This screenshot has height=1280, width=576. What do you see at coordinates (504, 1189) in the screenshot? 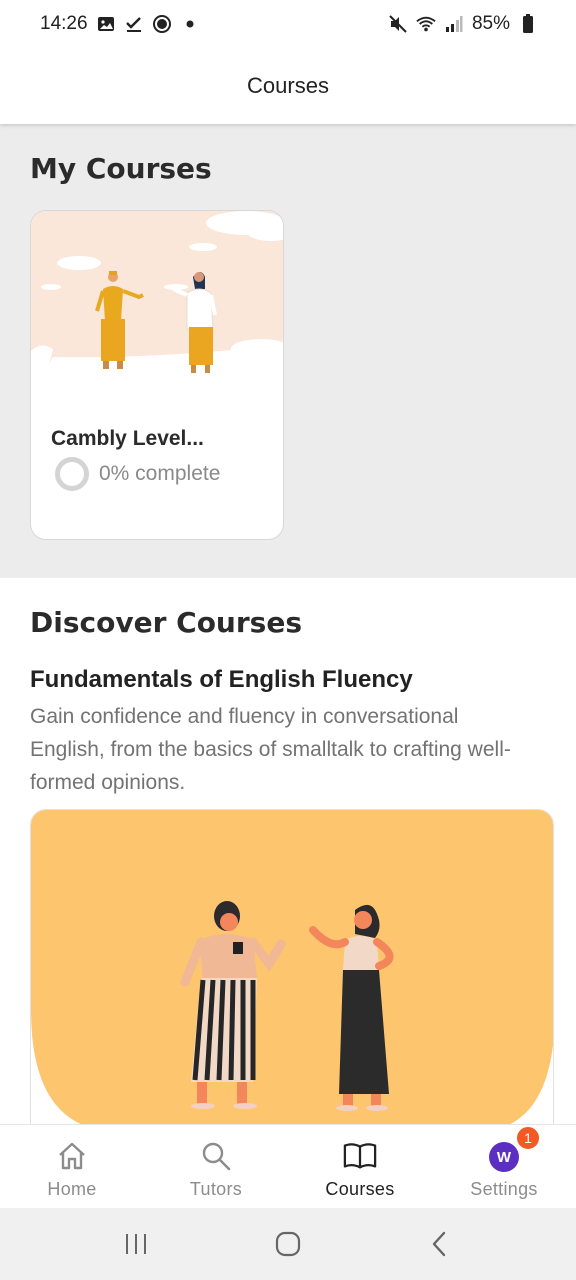
I see `nav-settings-label: Settings` at bounding box center [504, 1189].